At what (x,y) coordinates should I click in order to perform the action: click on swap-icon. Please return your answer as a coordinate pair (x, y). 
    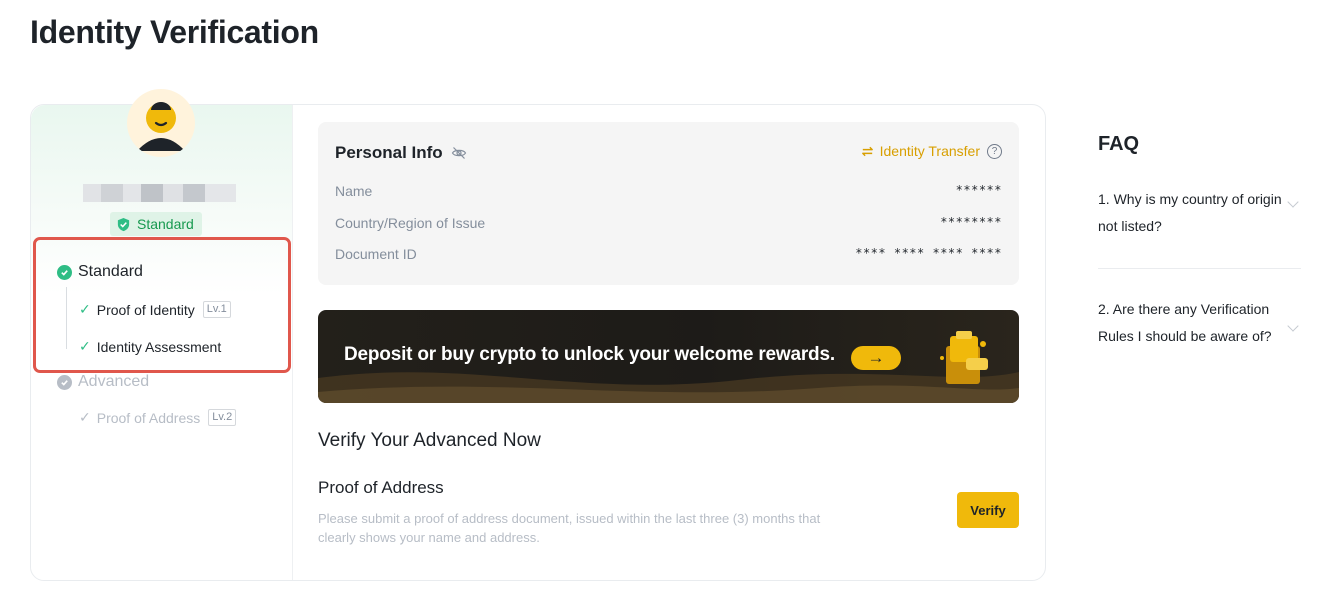
    Looking at the image, I should click on (867, 151).